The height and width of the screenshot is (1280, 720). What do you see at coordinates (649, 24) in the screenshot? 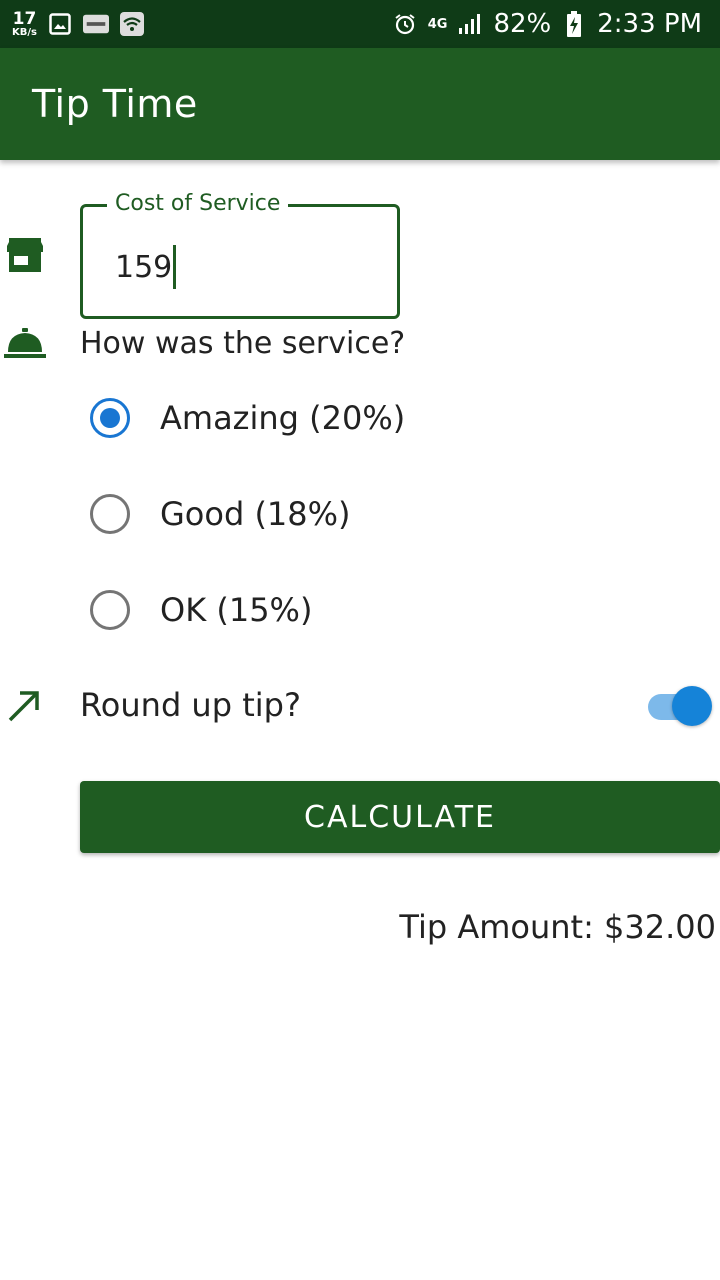
I see `clock: 2:33 PM` at bounding box center [649, 24].